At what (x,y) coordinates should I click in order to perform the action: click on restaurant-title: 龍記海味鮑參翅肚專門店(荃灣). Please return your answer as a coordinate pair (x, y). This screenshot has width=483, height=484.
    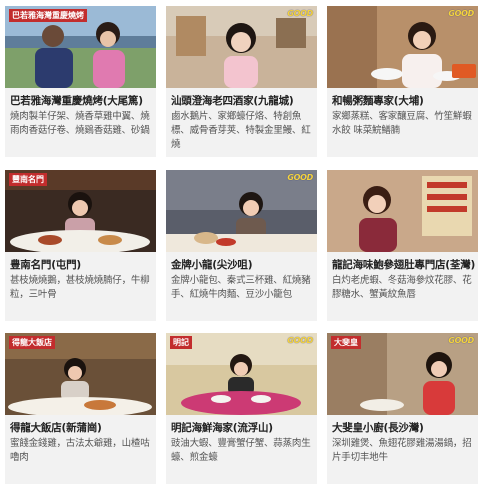
    Looking at the image, I should click on (405, 265).